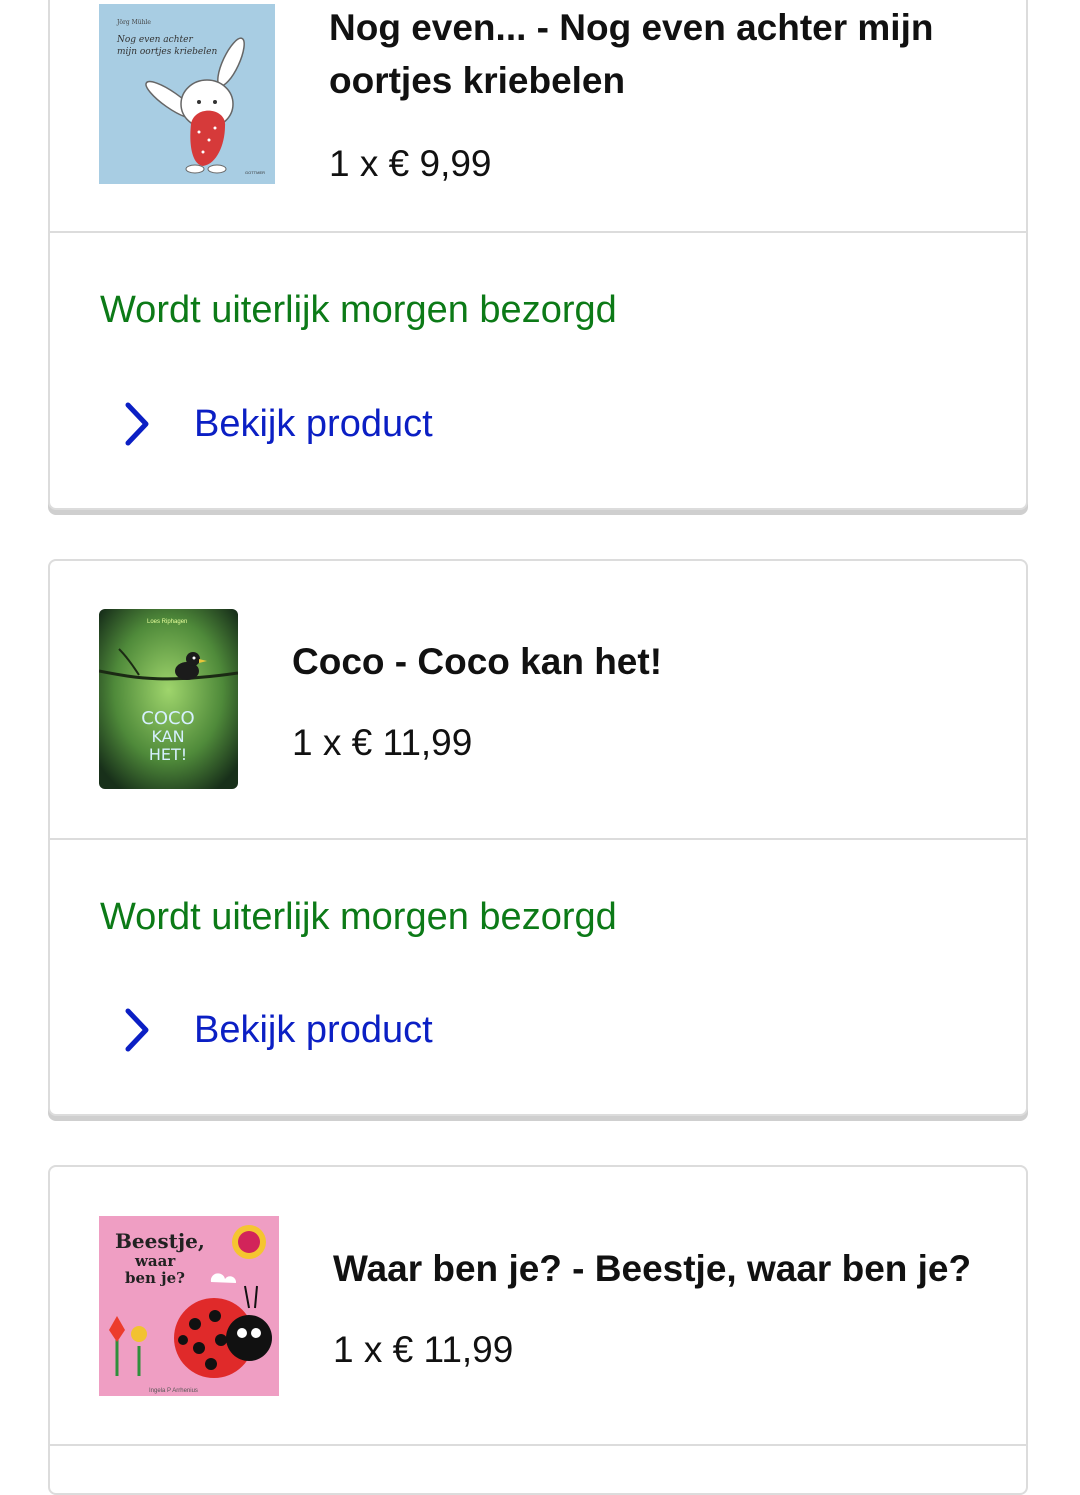 Image resolution: width=1080 pixels, height=1495 pixels. Describe the element at coordinates (167, 718) in the screenshot. I see `svg-text: COCO` at that location.